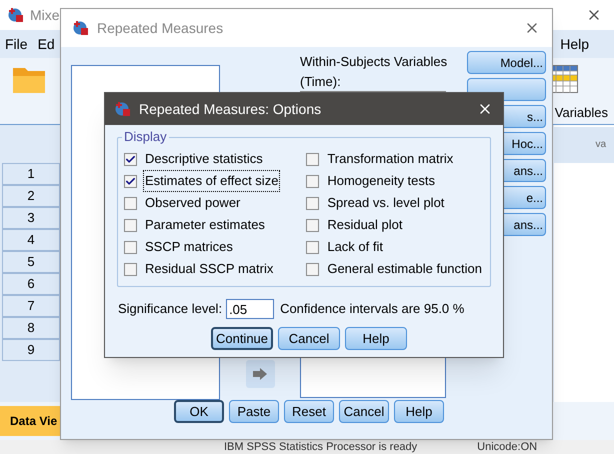  I want to click on row-number: 4, so click(31, 240).